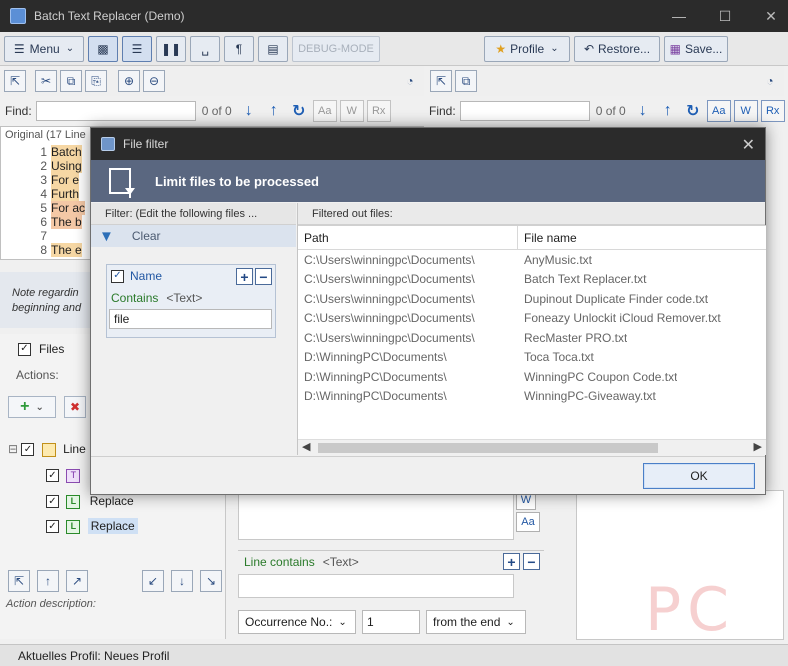  Describe the element at coordinates (297, 622) in the screenshot. I see `occurrence-select: Occurrence No.: ⌄` at that location.